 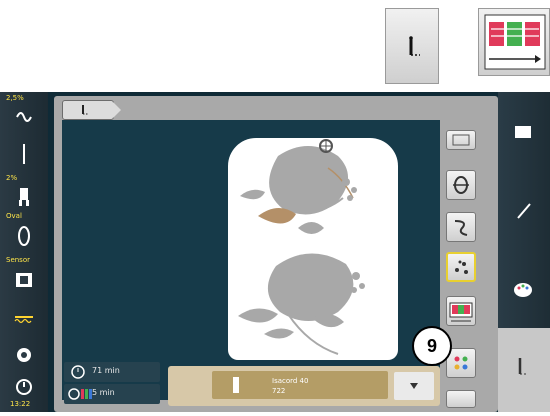 I want to click on status-sidebar: 2,5% 2% Oval Sensor 13:22, so click(x=24, y=252).